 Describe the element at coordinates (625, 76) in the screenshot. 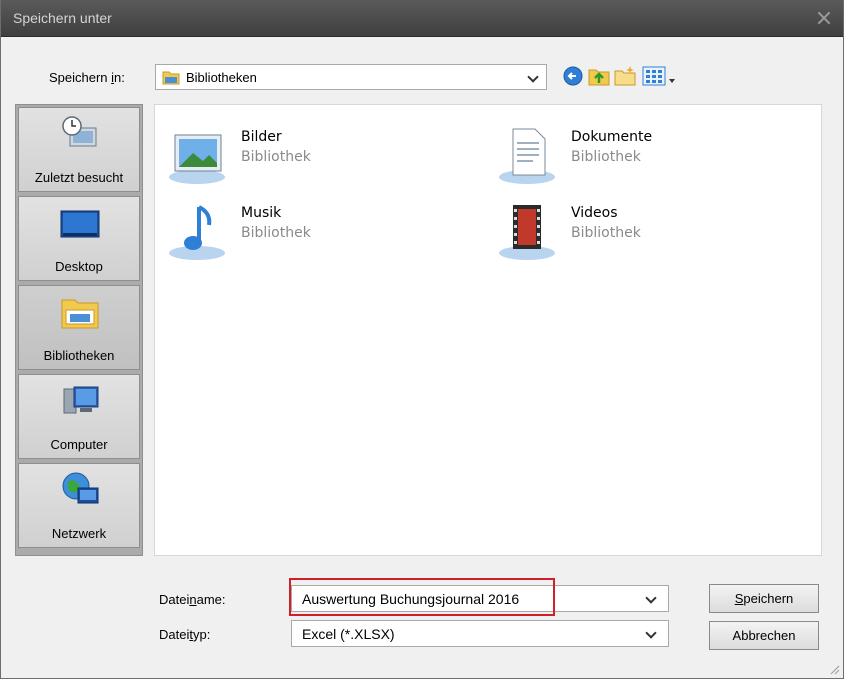

I see `new-folder-icon` at that location.